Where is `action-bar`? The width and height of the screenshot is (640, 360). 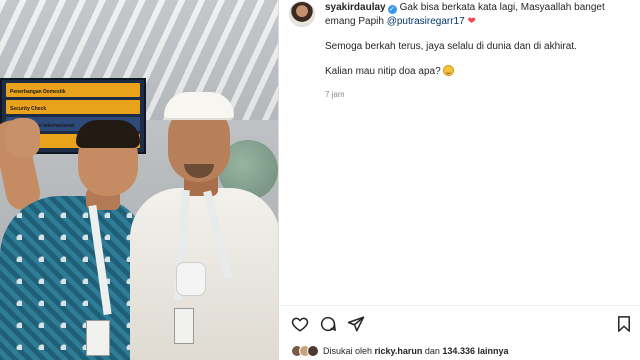
action-bar is located at coordinates (462, 324).